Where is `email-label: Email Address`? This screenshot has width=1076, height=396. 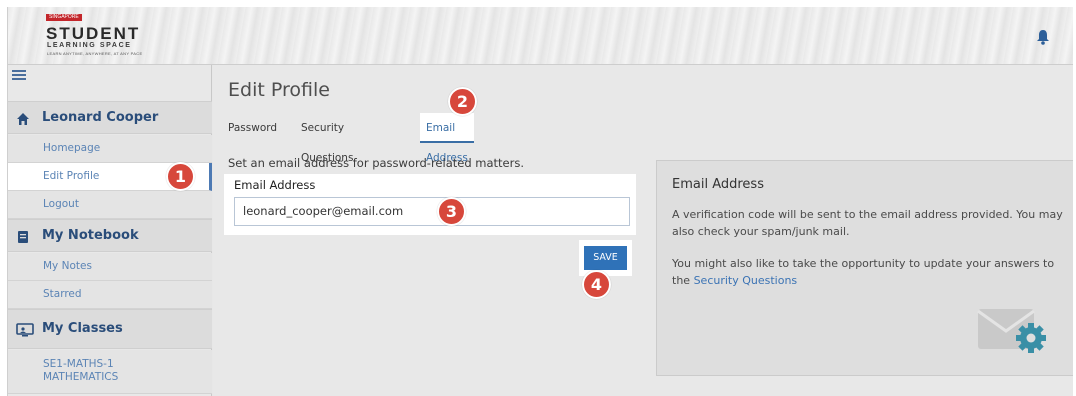
email-label: Email Address is located at coordinates (275, 185).